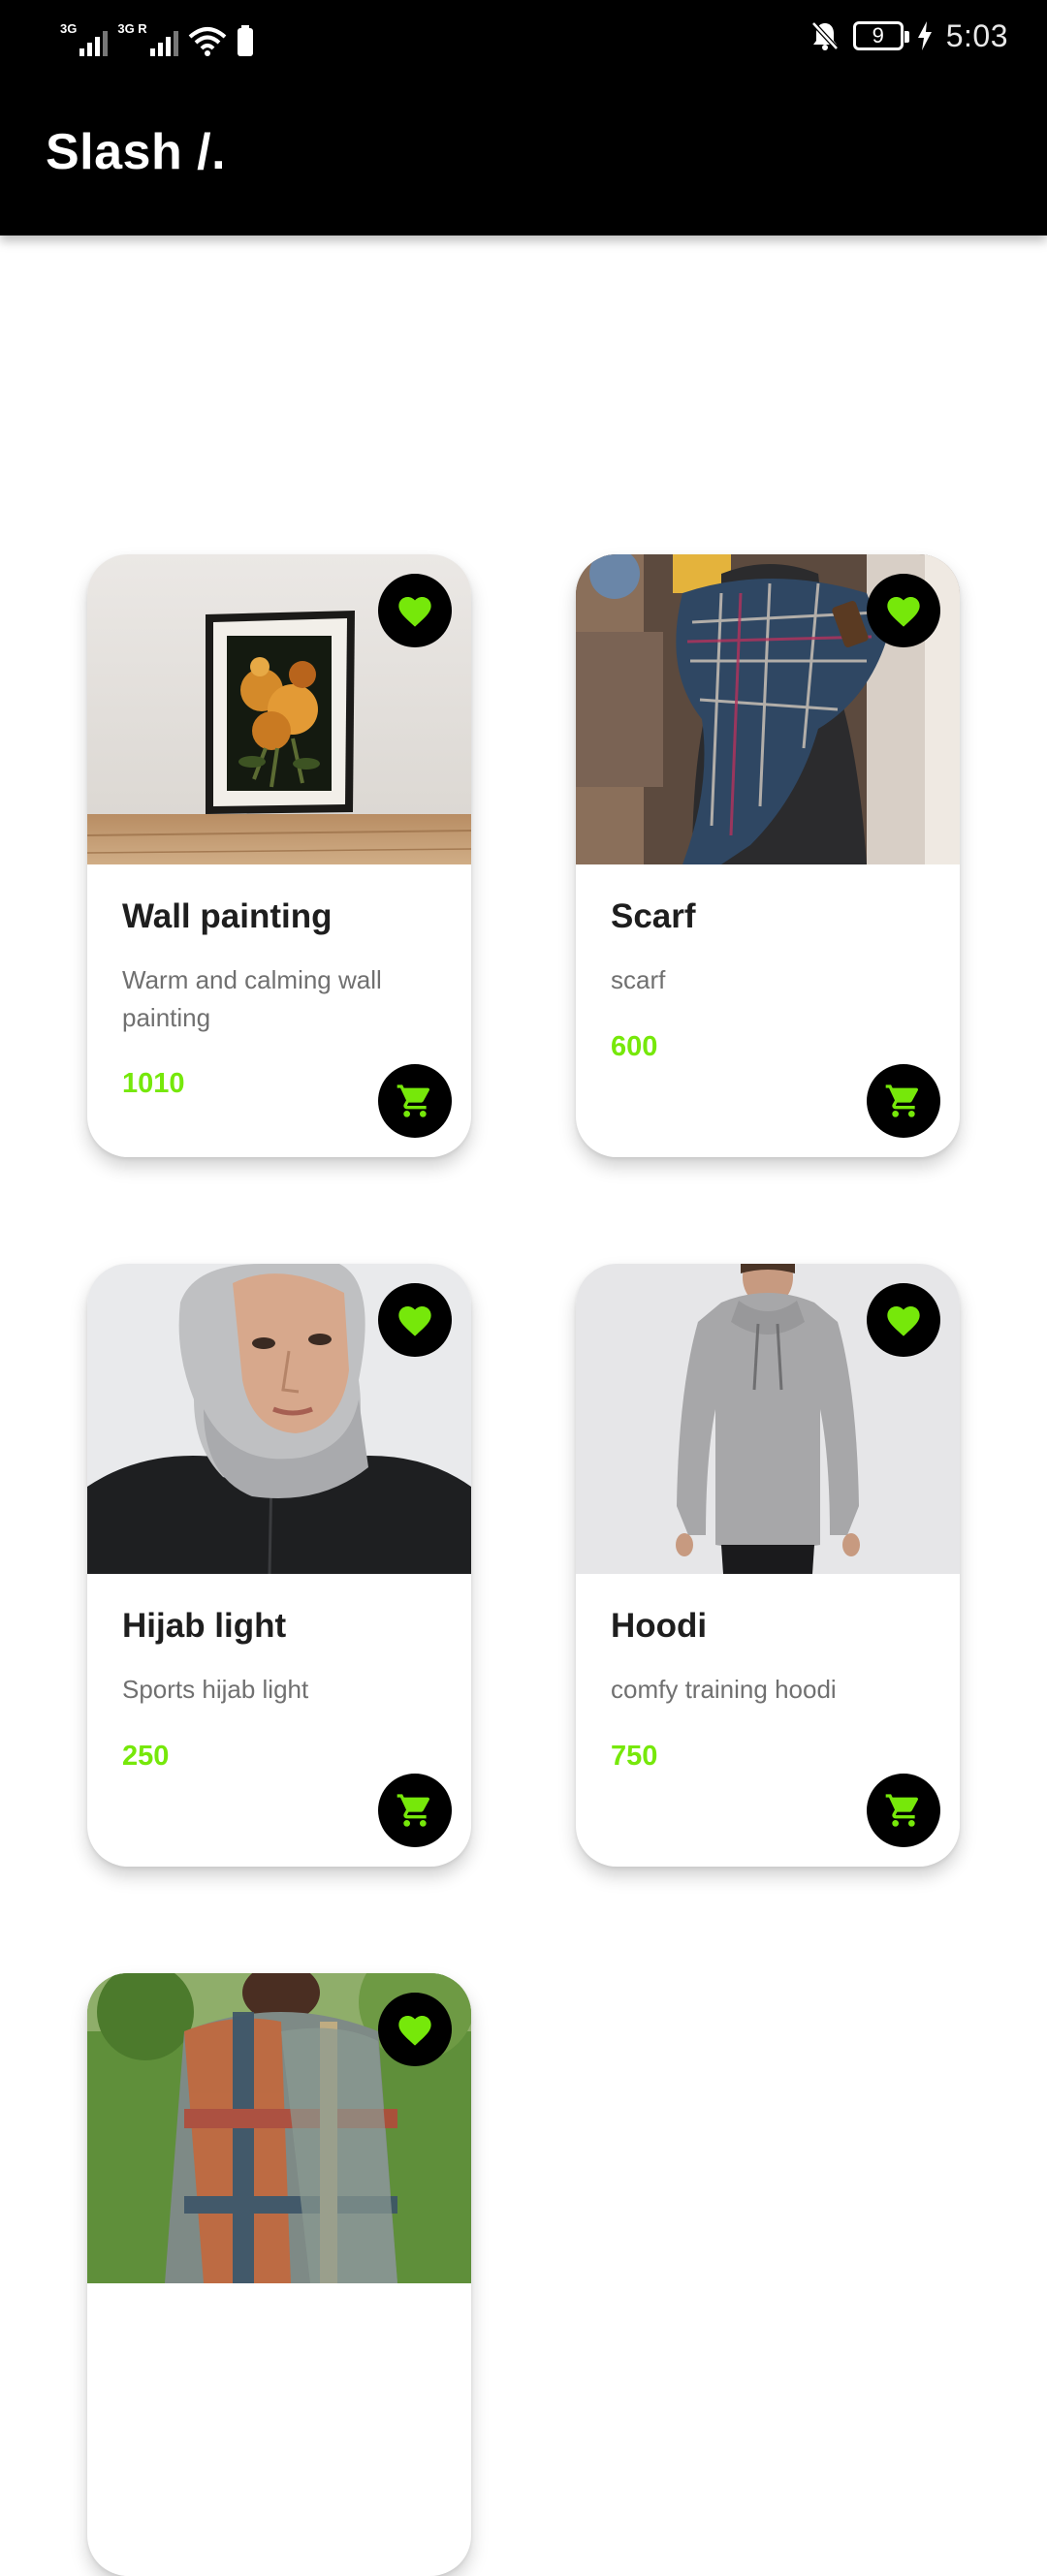 Image resolution: width=1047 pixels, height=2576 pixels. What do you see at coordinates (634, 1756) in the screenshot?
I see `product-price: 750` at bounding box center [634, 1756].